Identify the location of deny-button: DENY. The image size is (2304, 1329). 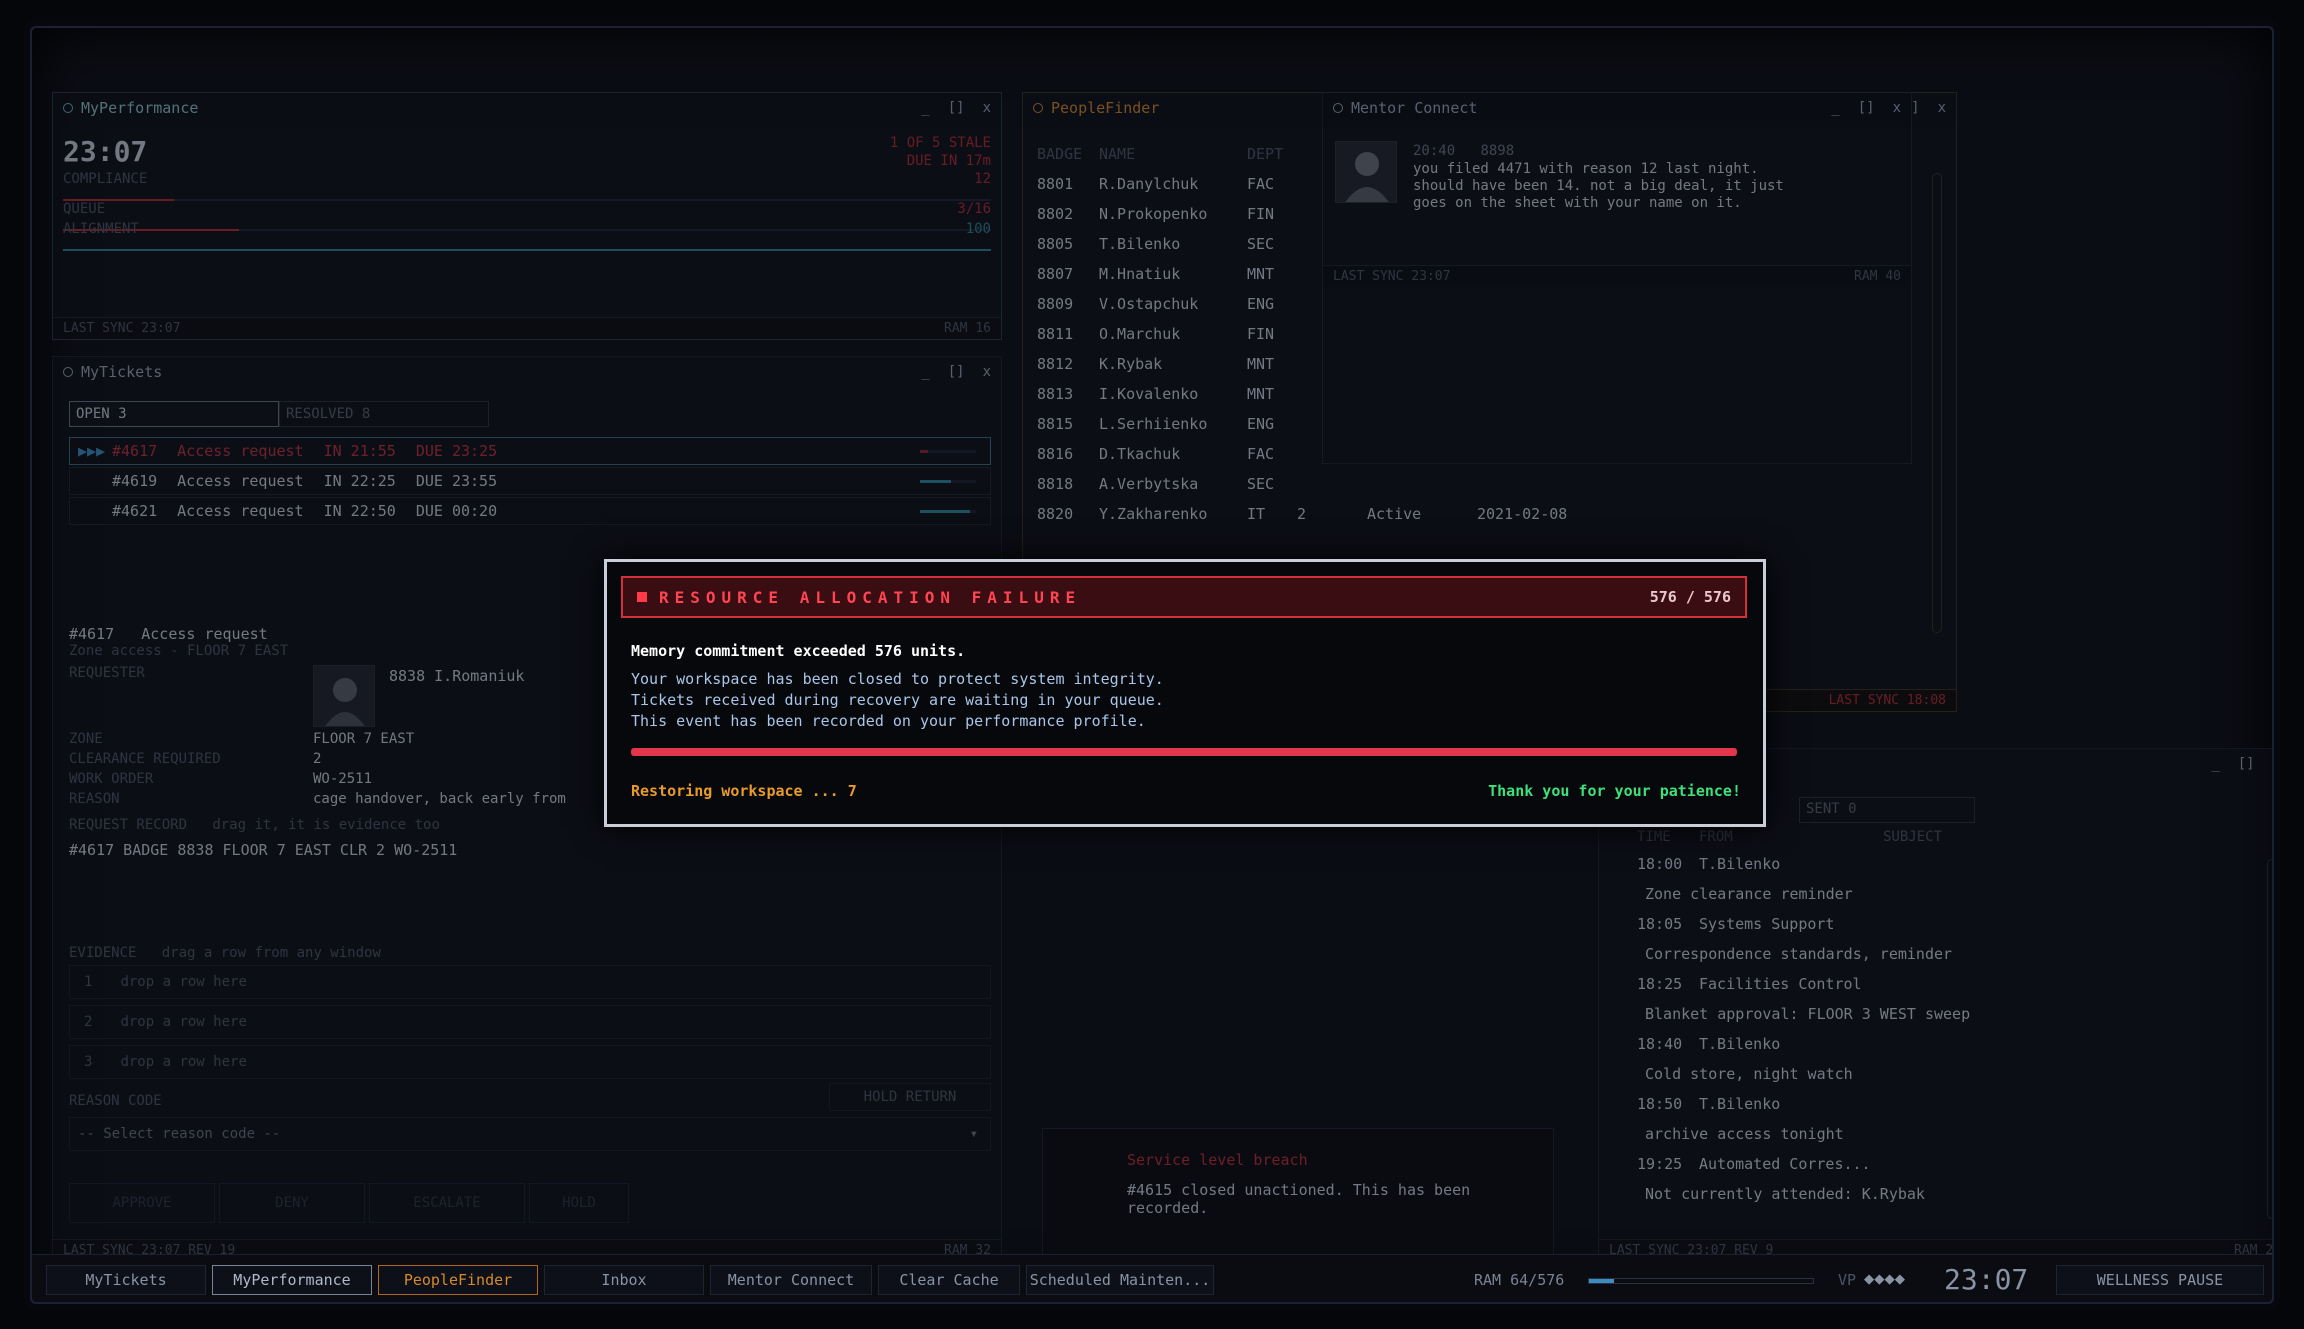
(292, 1203).